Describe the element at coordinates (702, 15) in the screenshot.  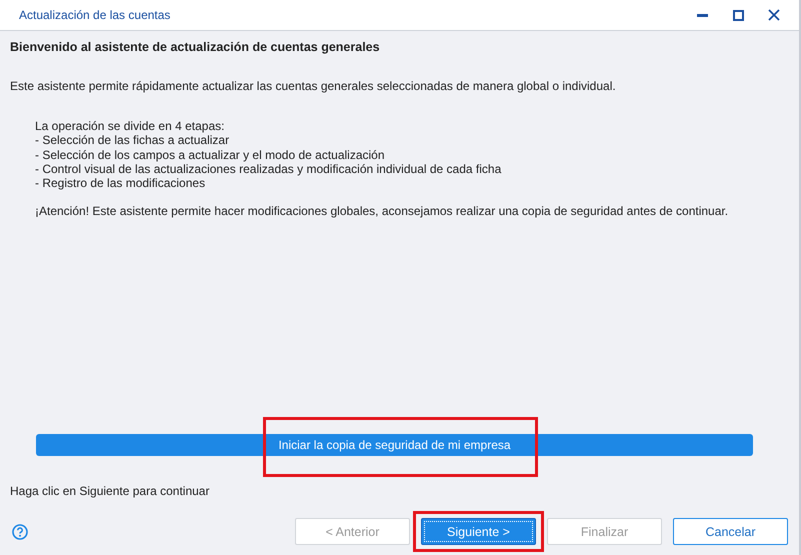
I see `minimize-icon` at that location.